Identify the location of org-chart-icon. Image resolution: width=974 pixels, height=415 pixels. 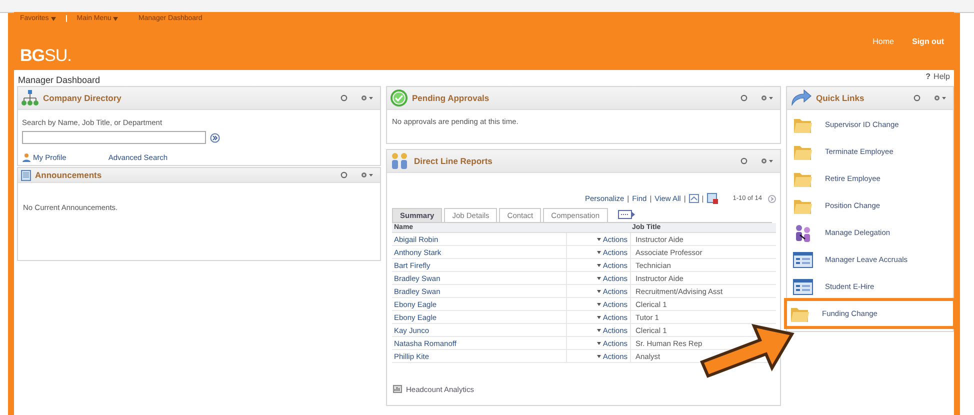
(30, 98).